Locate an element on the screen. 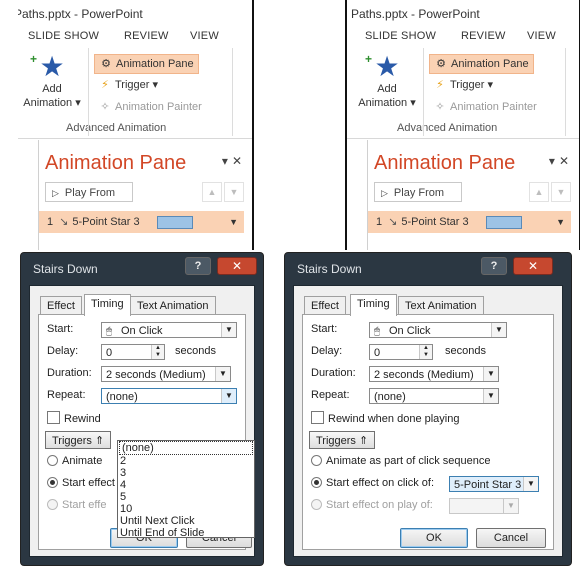  repeat-option-5: 5 is located at coordinates (186, 497).